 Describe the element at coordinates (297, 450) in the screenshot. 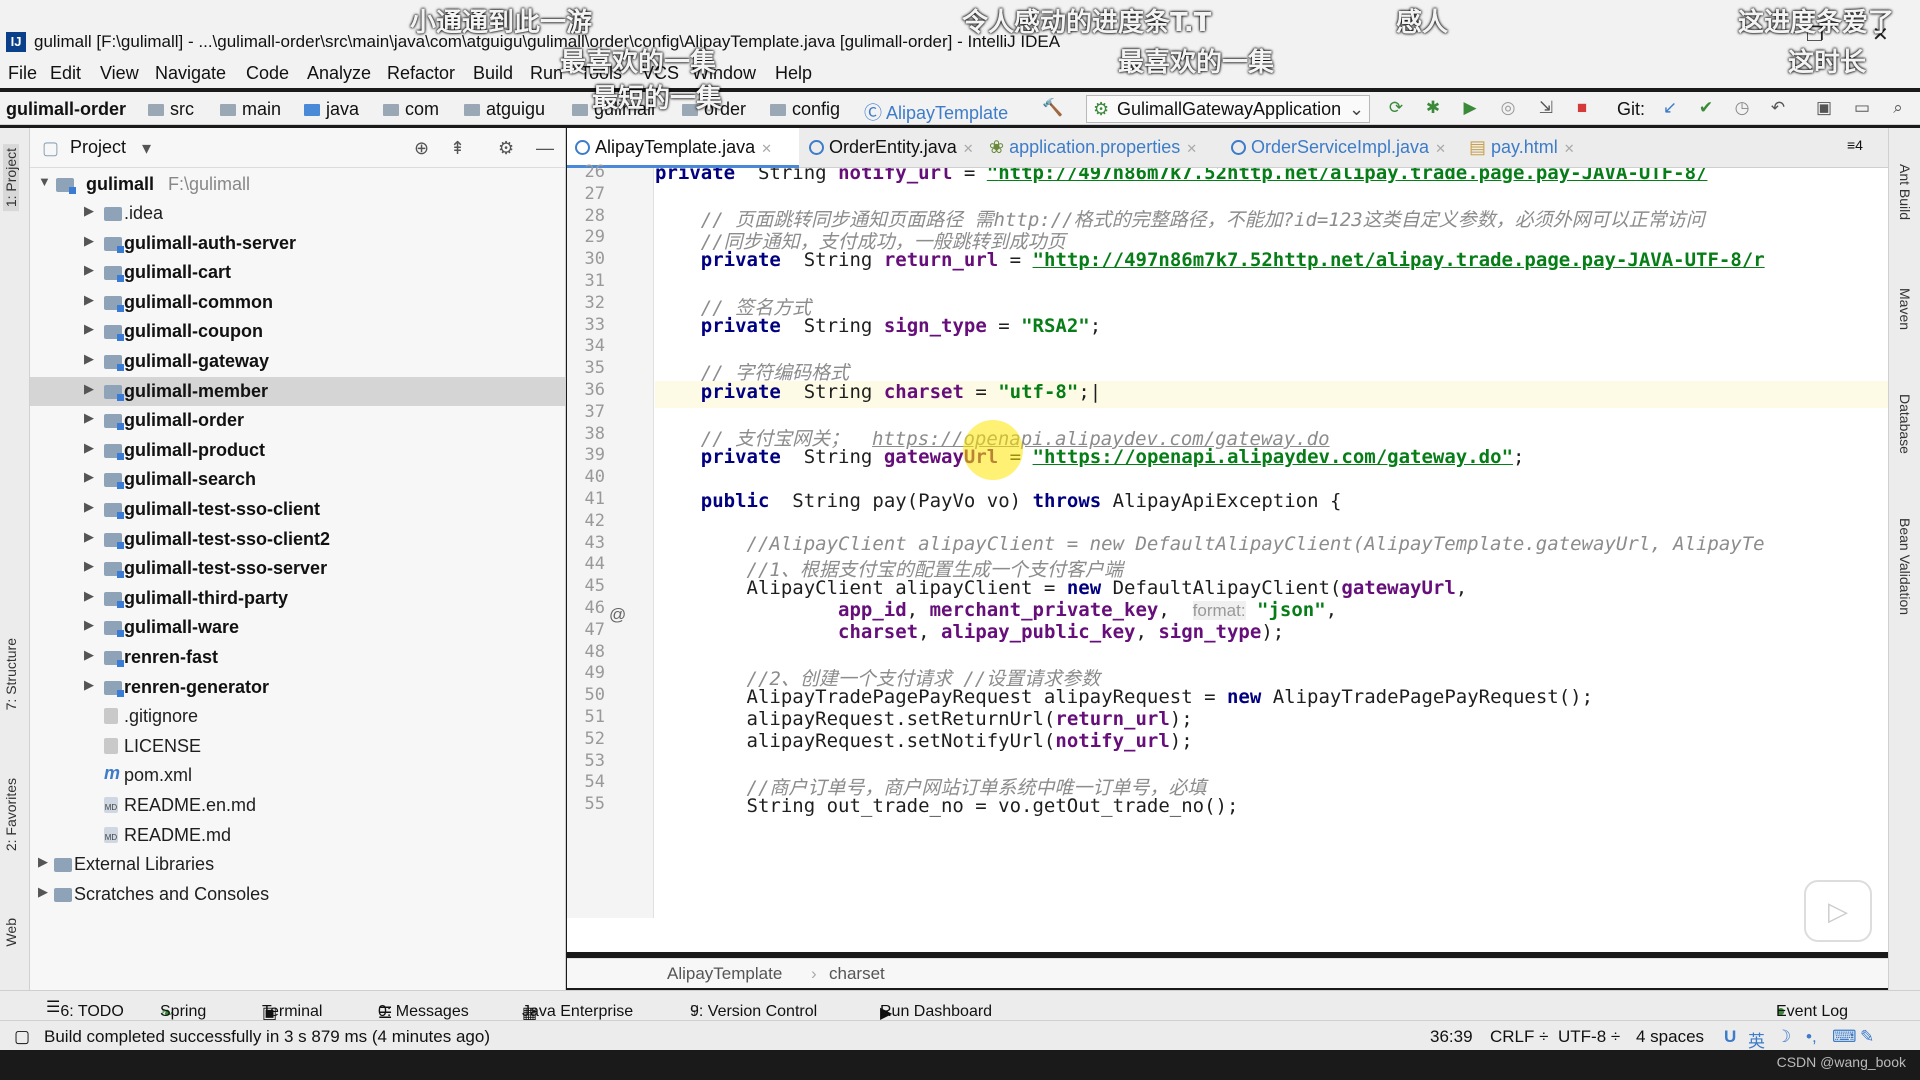

I see `tree-item: ▶ gulimall-product` at that location.